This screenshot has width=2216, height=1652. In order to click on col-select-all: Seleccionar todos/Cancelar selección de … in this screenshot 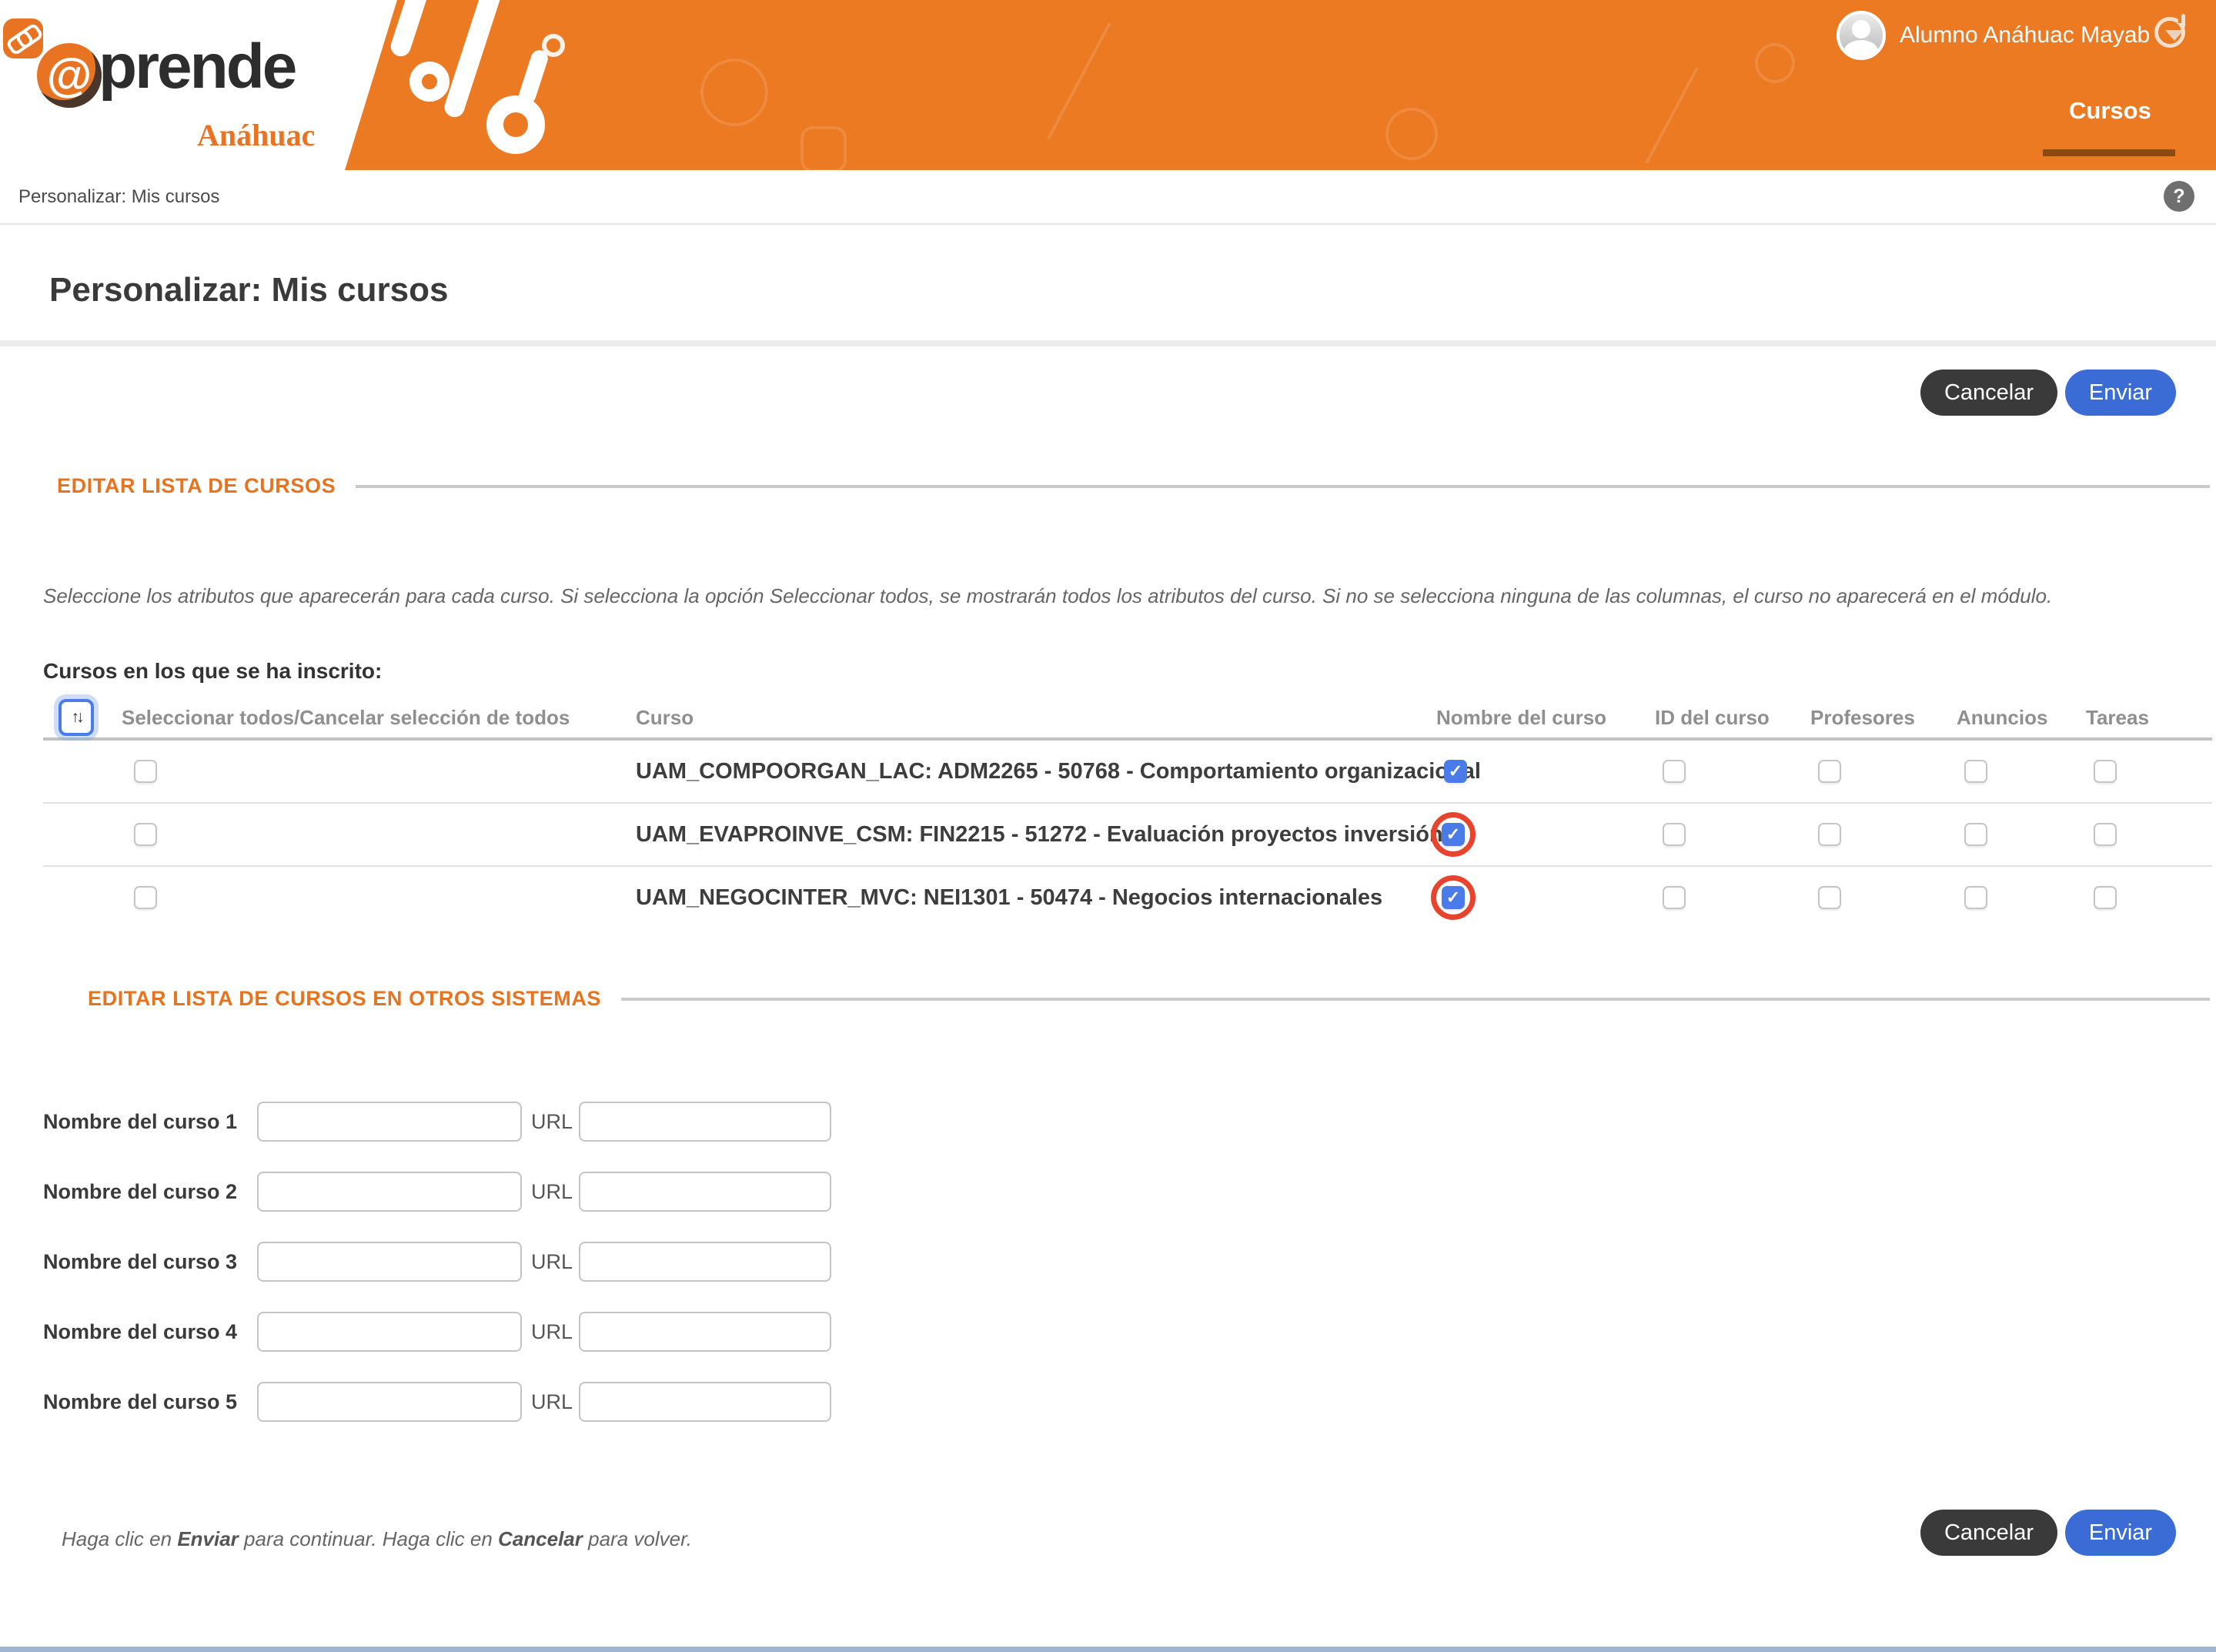, I will do `click(346, 717)`.